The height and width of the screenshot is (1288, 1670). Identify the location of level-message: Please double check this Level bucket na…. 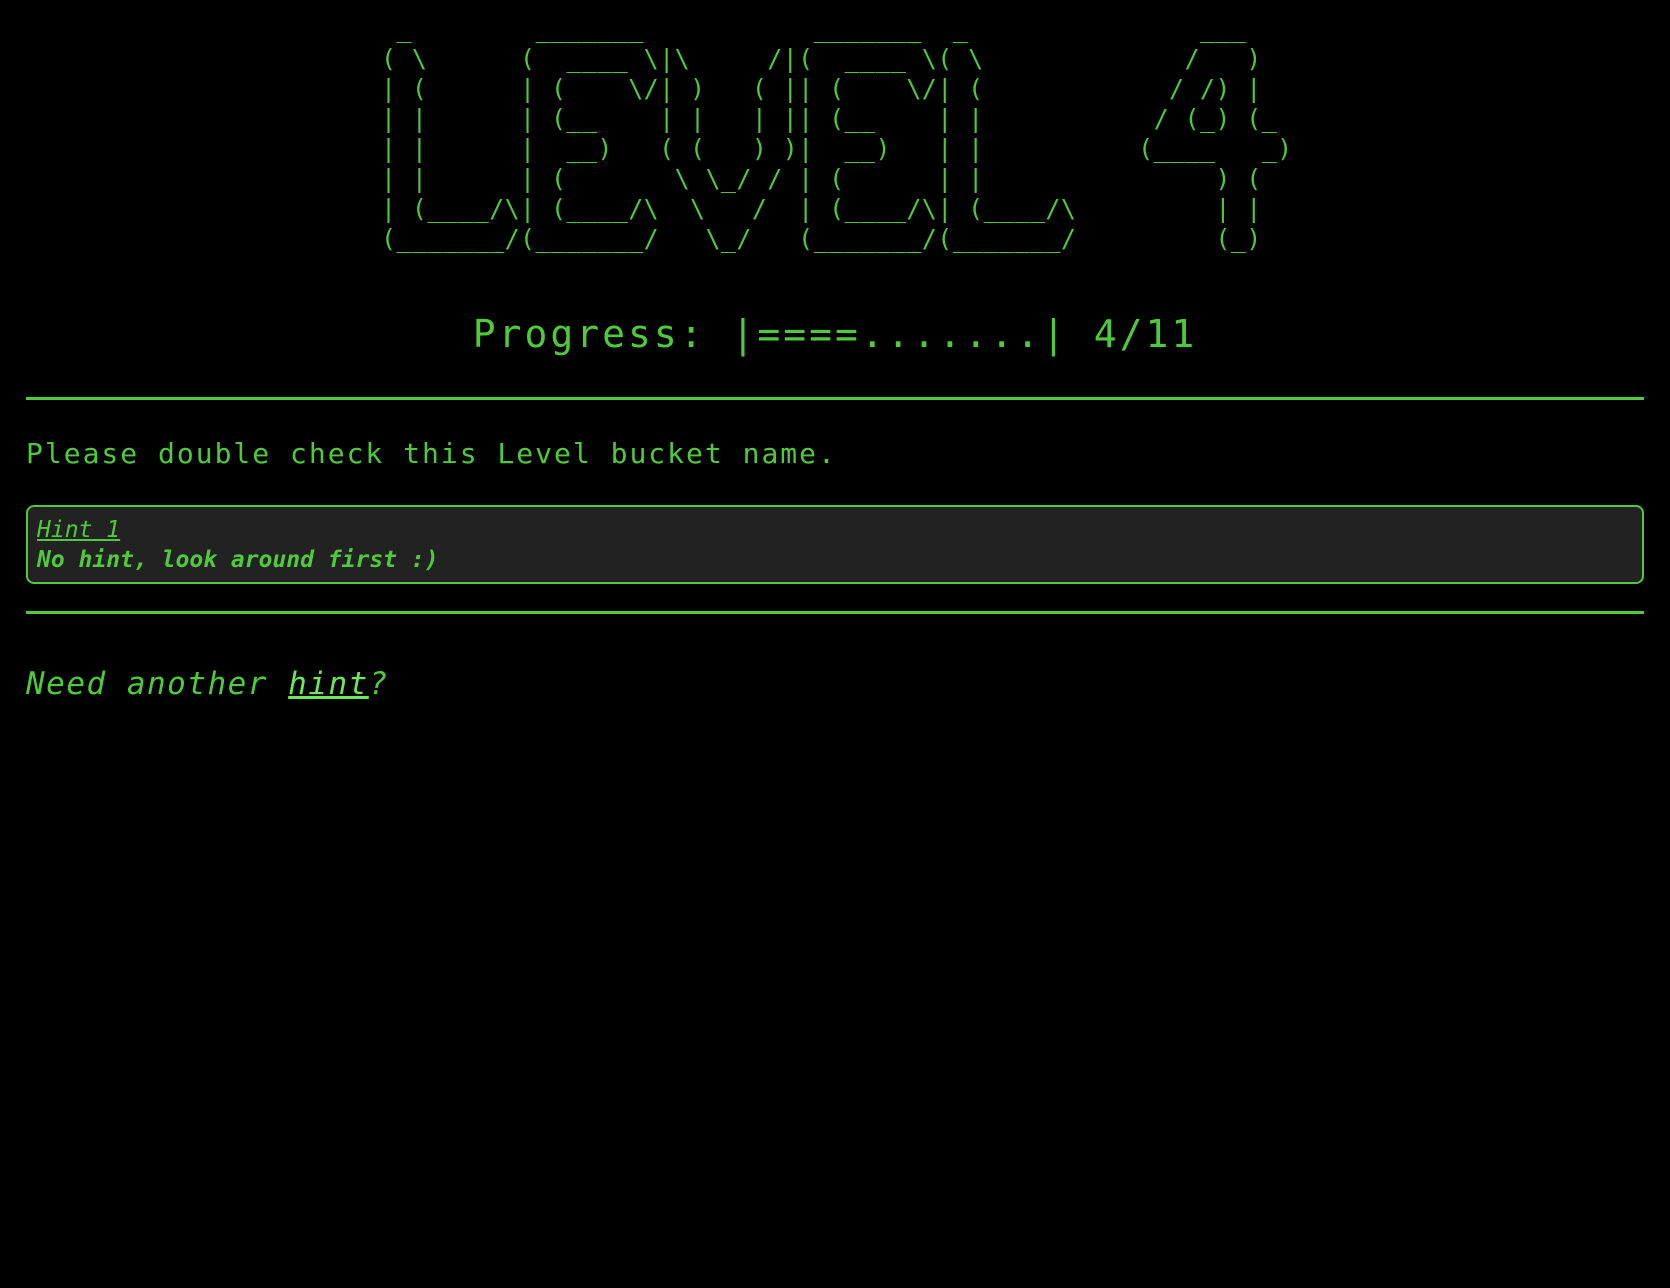
(431, 453).